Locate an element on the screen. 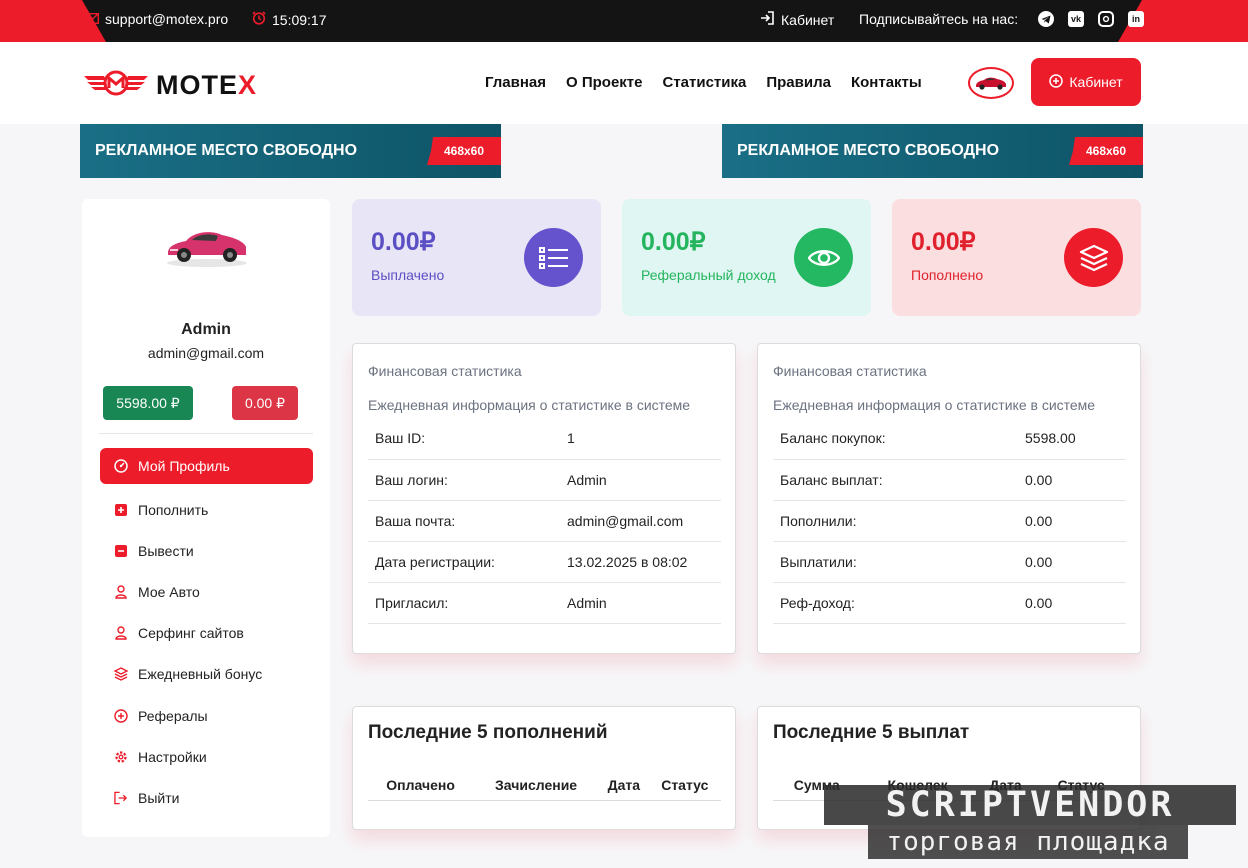 This screenshot has width=1248, height=868. plus-square-icon is located at coordinates (121, 510).